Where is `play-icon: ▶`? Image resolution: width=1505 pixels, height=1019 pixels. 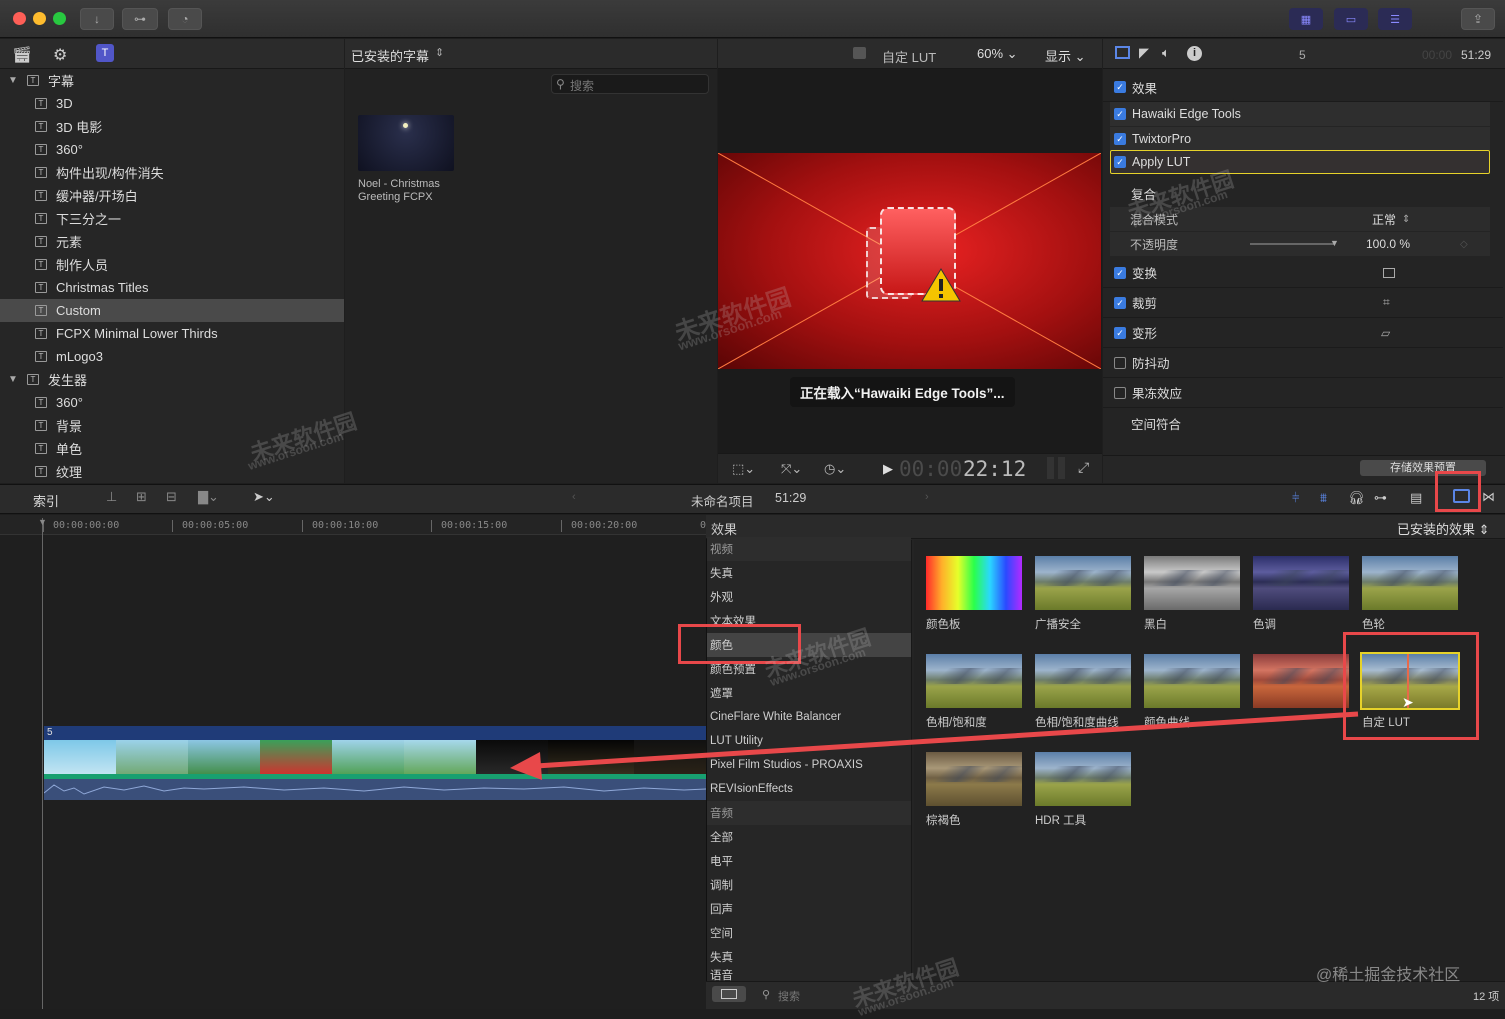
play-icon: ▶ is located at coordinates (888, 469).